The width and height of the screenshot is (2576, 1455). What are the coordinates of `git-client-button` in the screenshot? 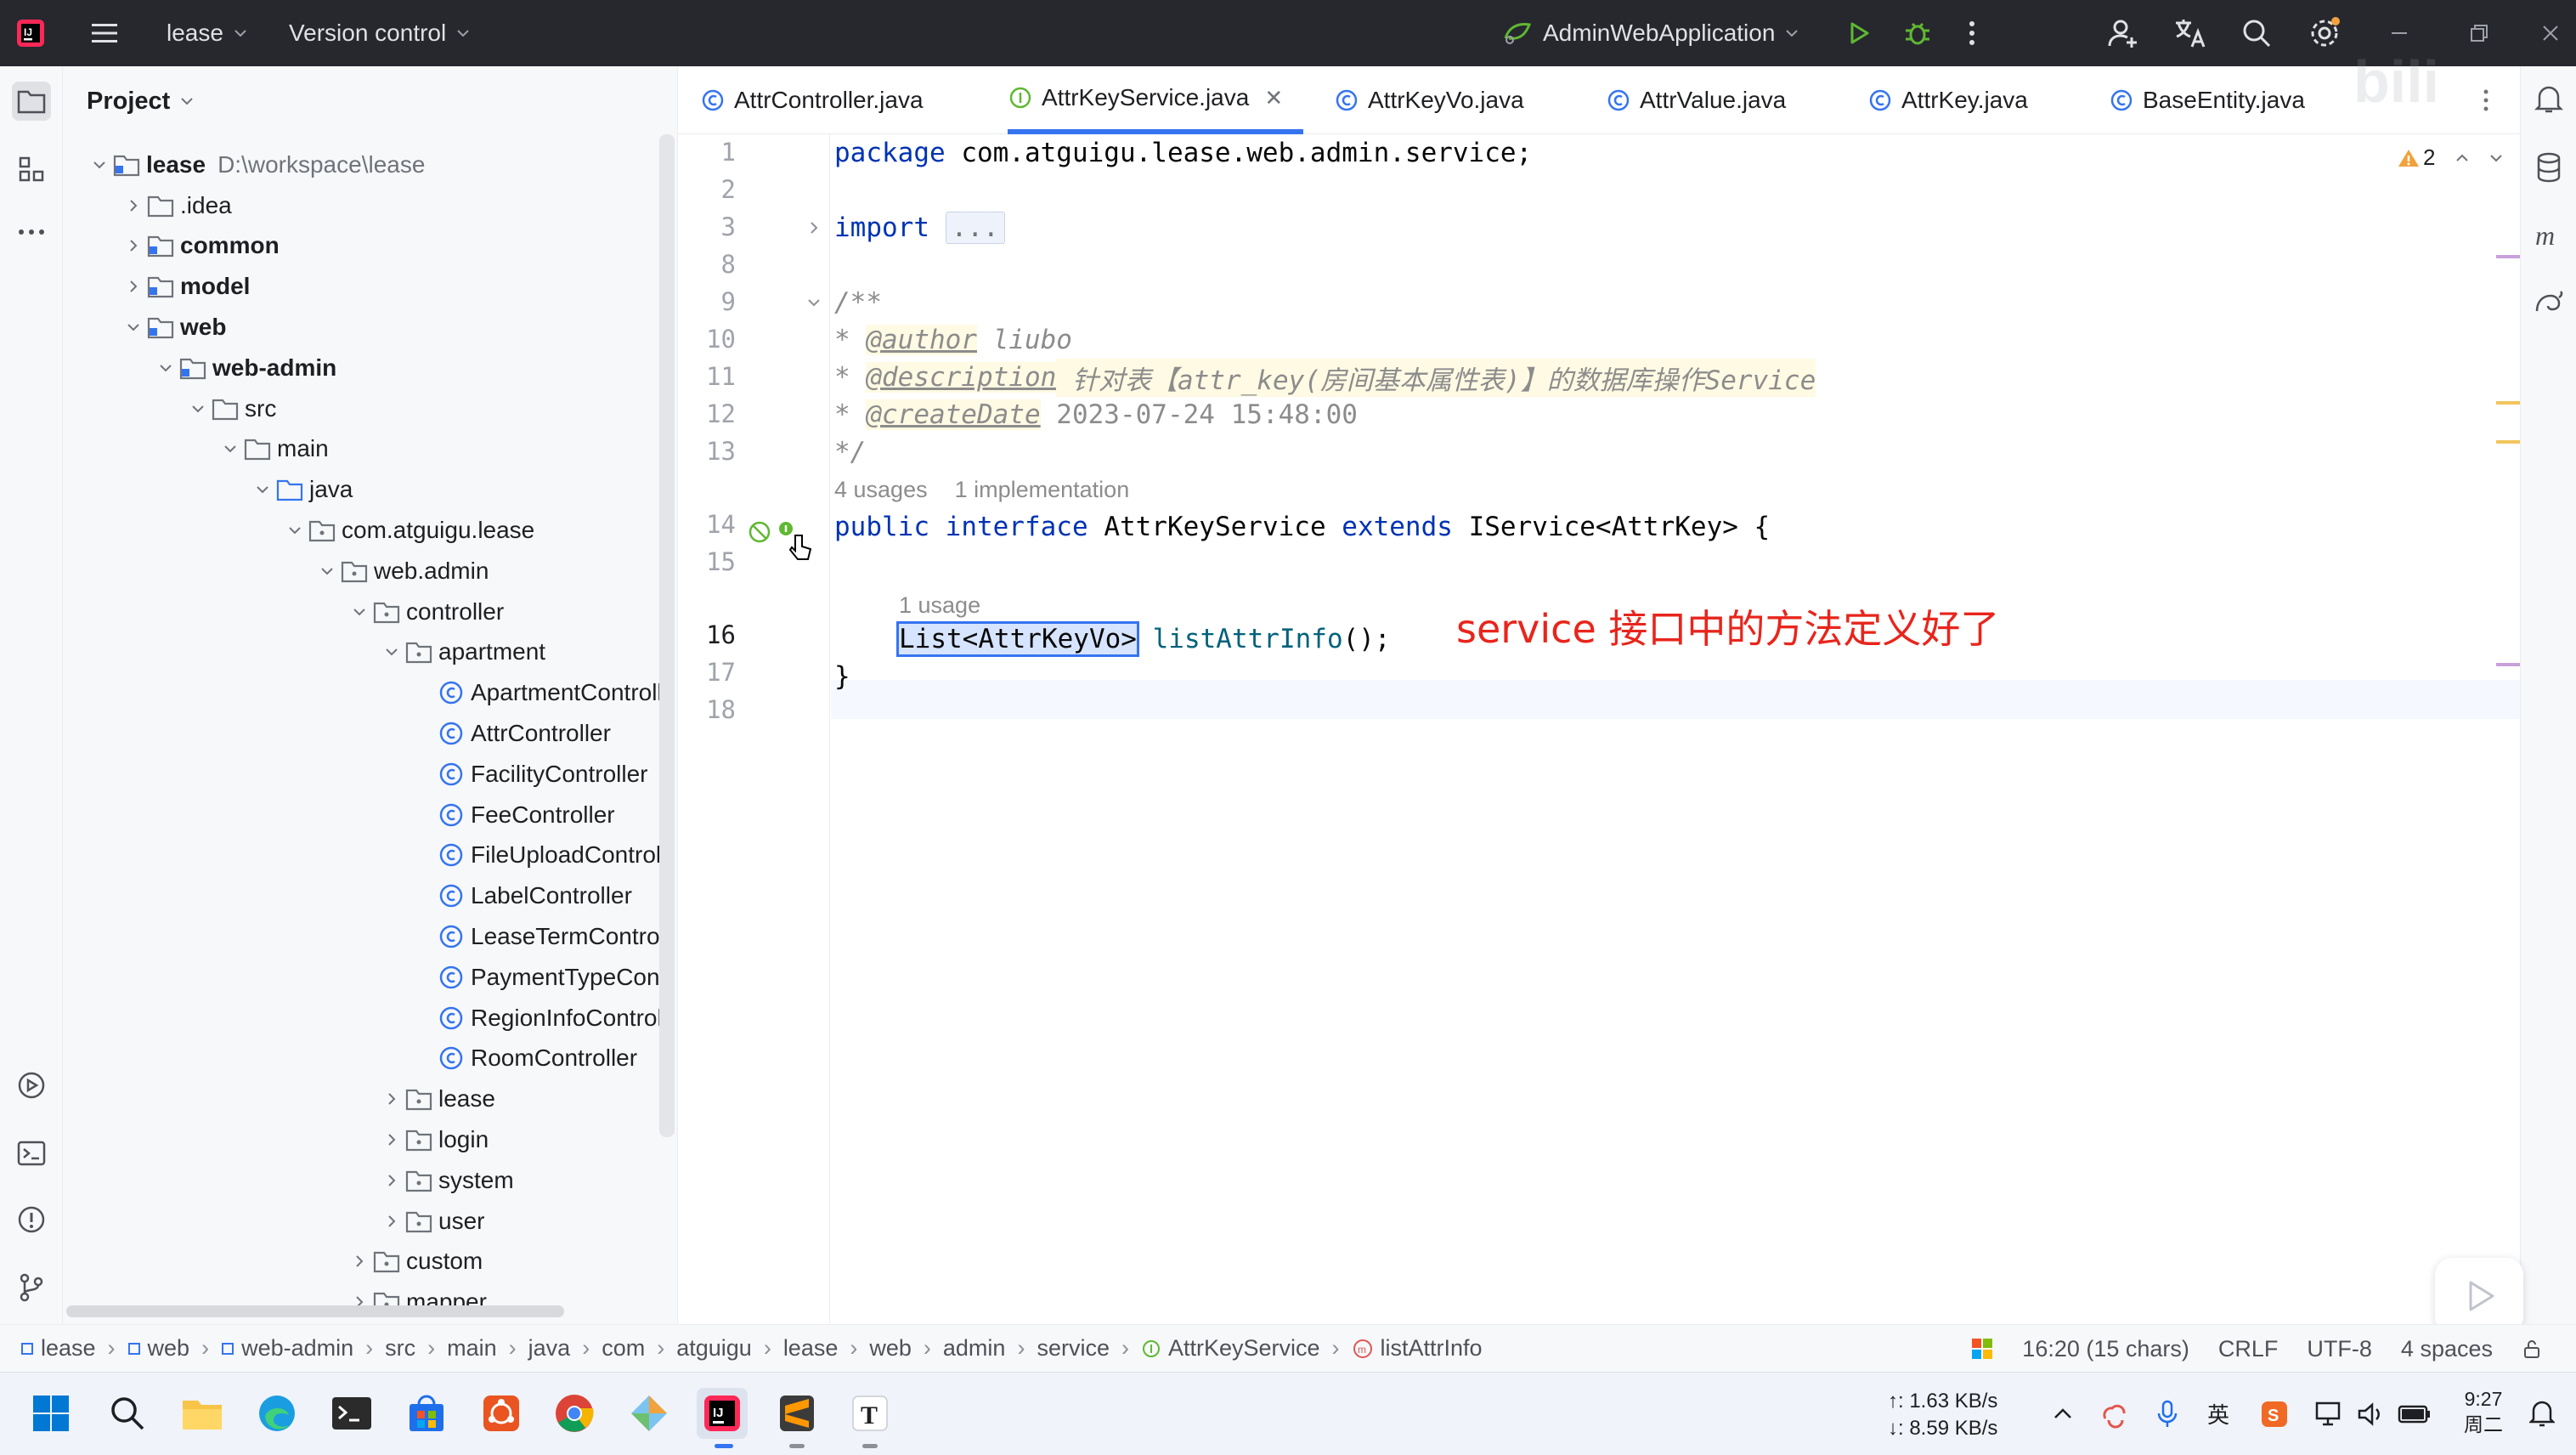 It's located at (649, 1413).